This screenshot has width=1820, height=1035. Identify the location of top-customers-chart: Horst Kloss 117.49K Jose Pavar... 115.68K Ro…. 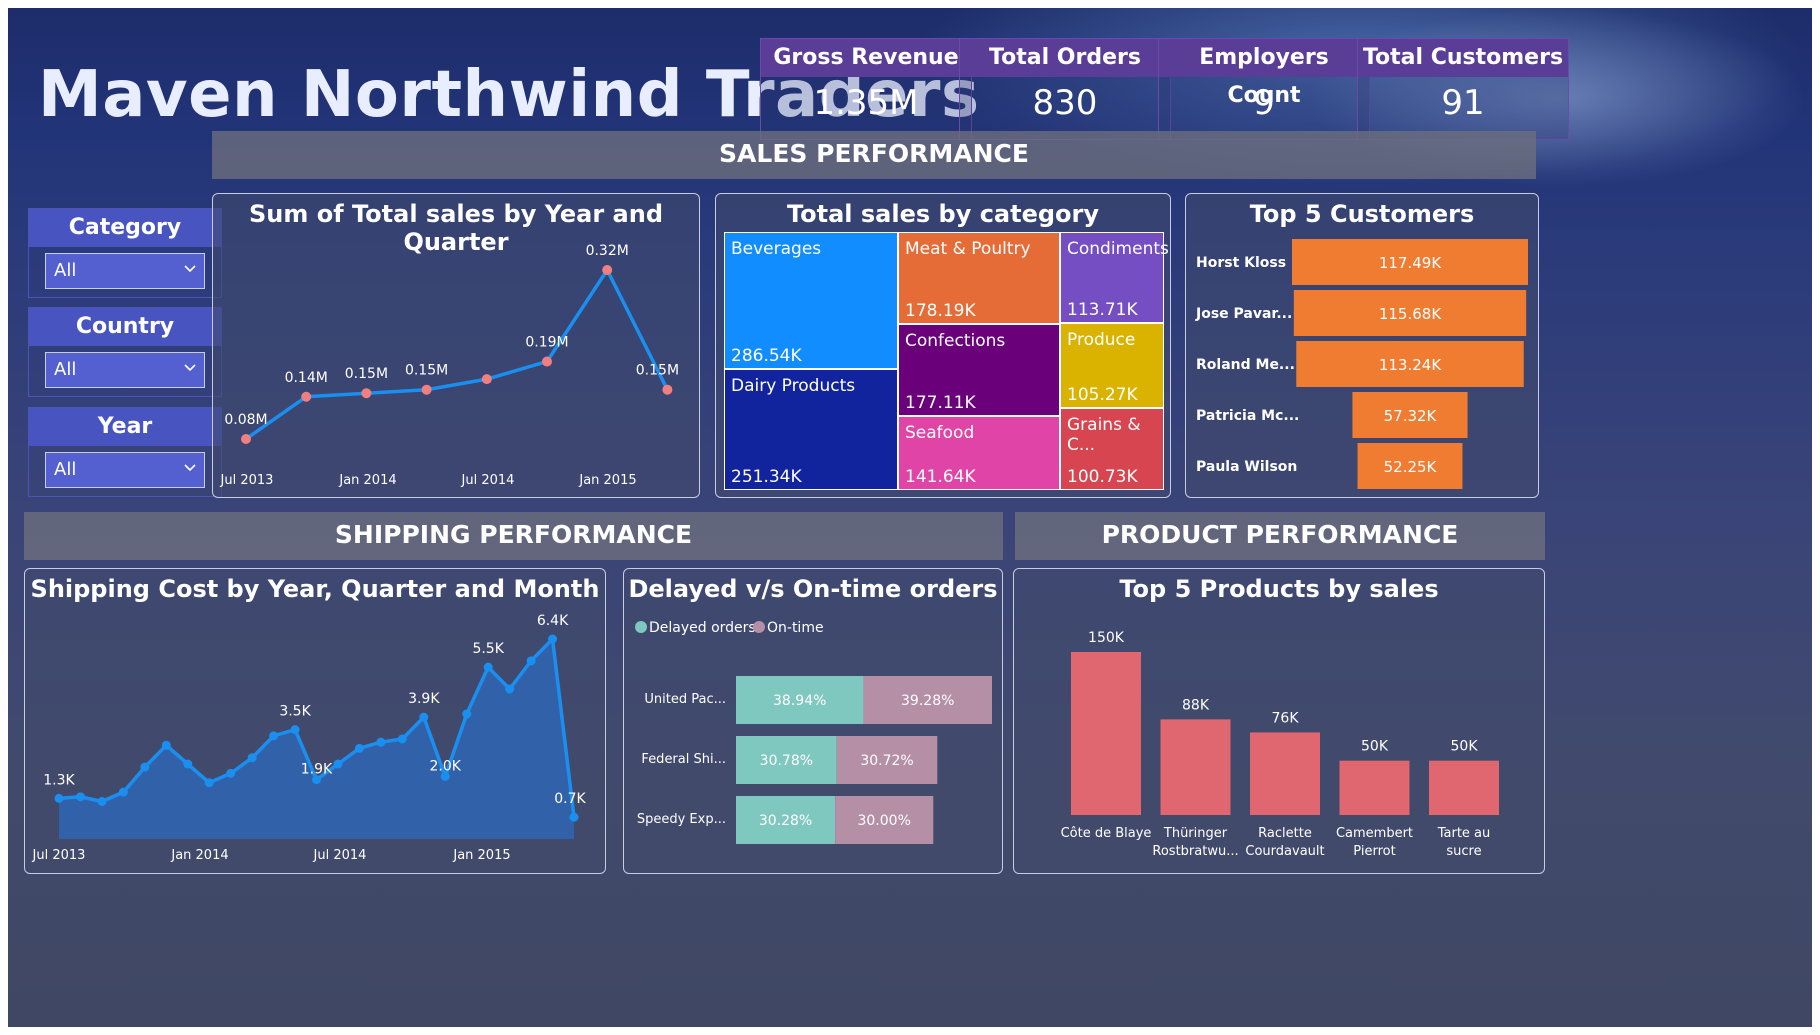
(1361, 364).